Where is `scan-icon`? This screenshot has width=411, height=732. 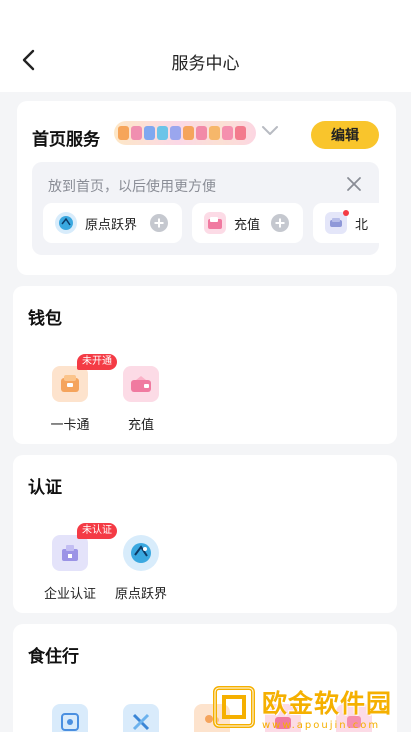
scan-icon is located at coordinates (70, 718).